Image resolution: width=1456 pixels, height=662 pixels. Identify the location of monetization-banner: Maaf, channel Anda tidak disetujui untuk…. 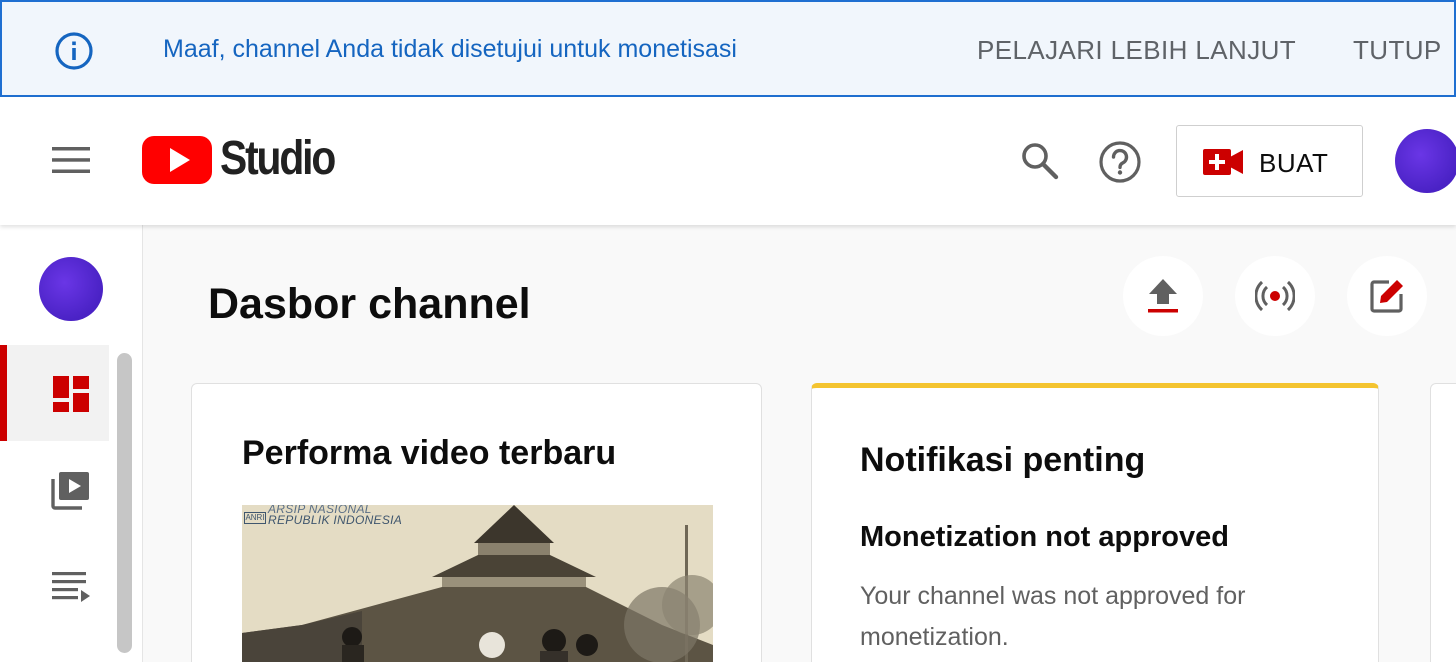
(728, 48).